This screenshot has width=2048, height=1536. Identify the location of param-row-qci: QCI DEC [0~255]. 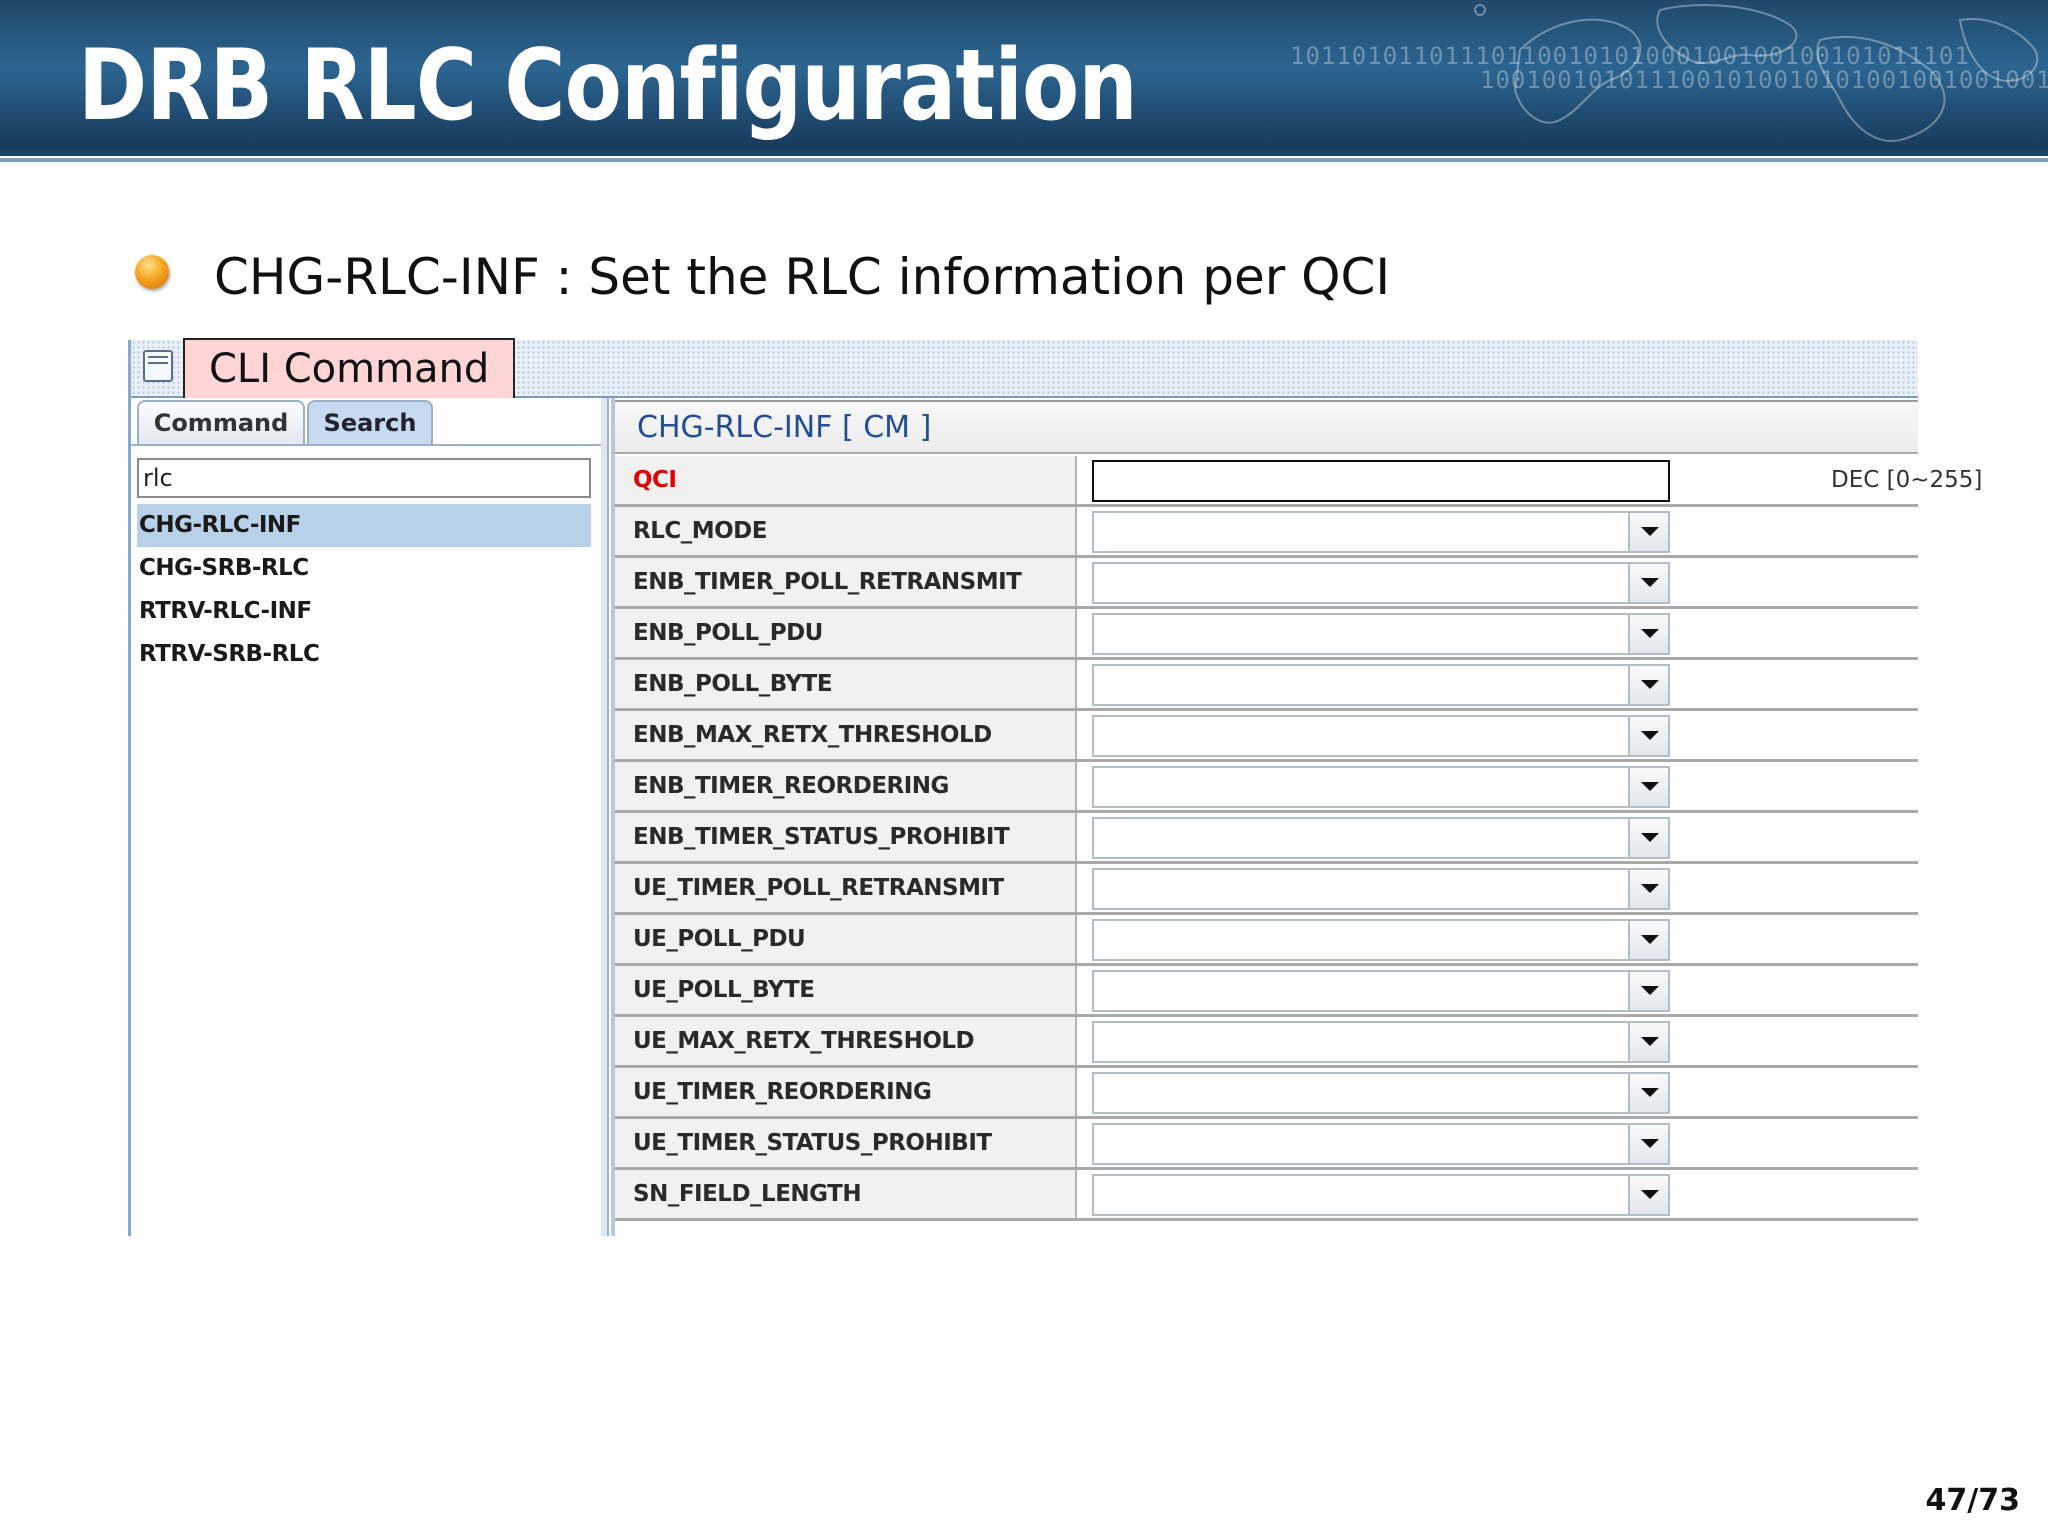
(1298, 481).